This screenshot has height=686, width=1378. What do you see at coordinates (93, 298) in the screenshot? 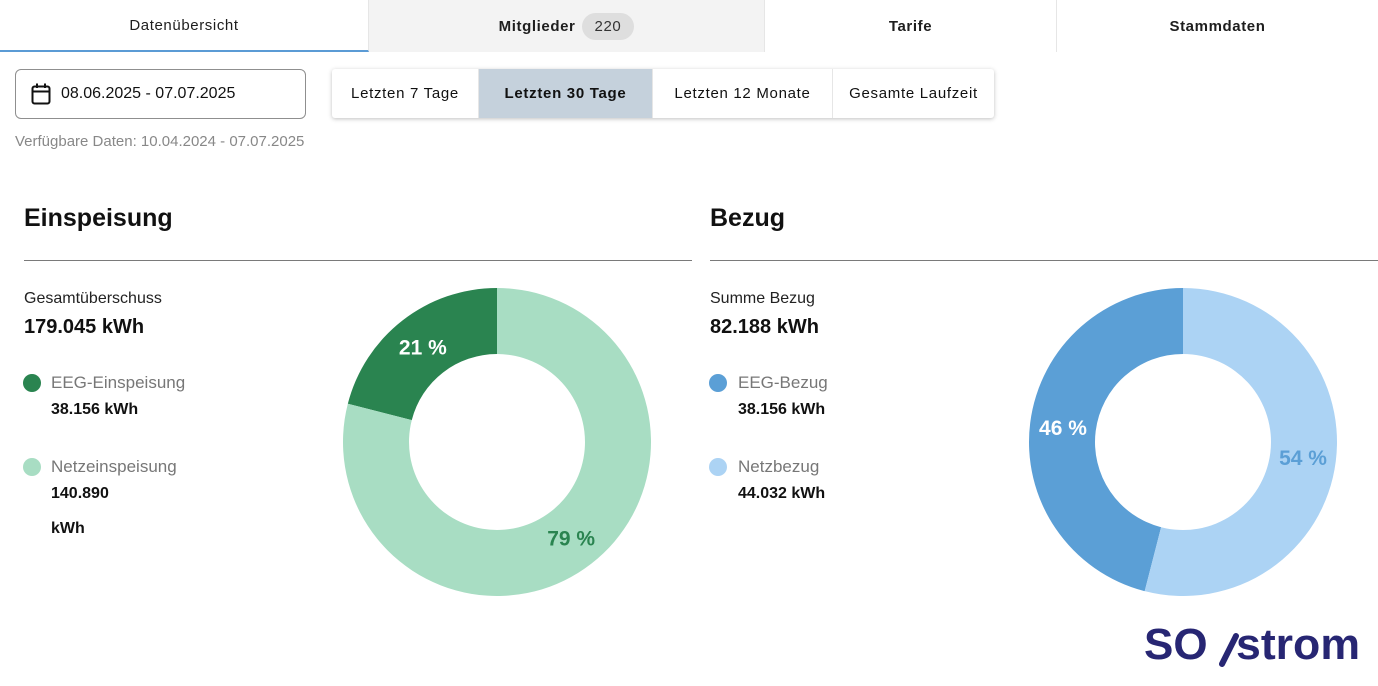
I see `einspeisung-total-label: Gesamtüberschuss` at bounding box center [93, 298].